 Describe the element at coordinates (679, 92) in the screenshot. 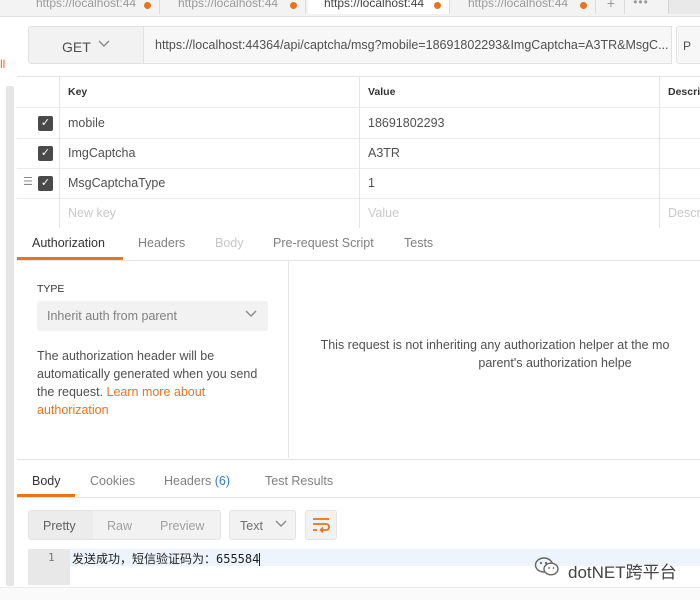

I see `column-header-description: Descrip` at that location.